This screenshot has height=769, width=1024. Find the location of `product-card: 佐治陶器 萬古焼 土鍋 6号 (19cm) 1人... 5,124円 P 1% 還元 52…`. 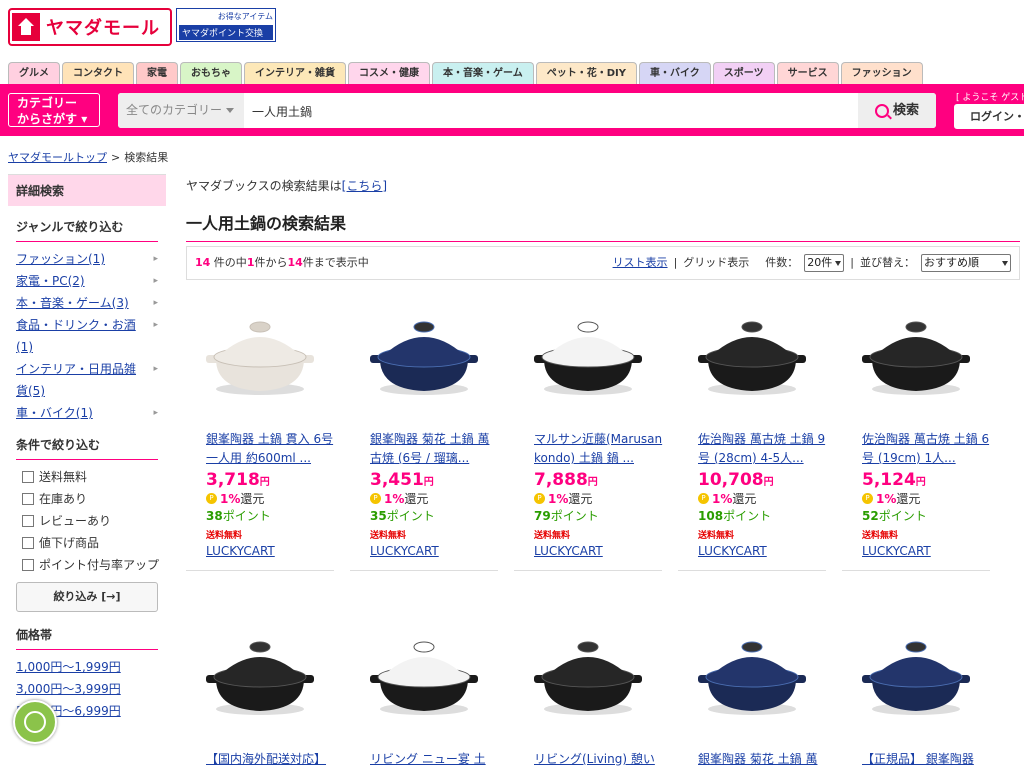

product-card: 佐治陶器 萬古焼 土鍋 6号 (19cm) 1人... 5,124円 P 1% 還元 52… is located at coordinates (916, 433).